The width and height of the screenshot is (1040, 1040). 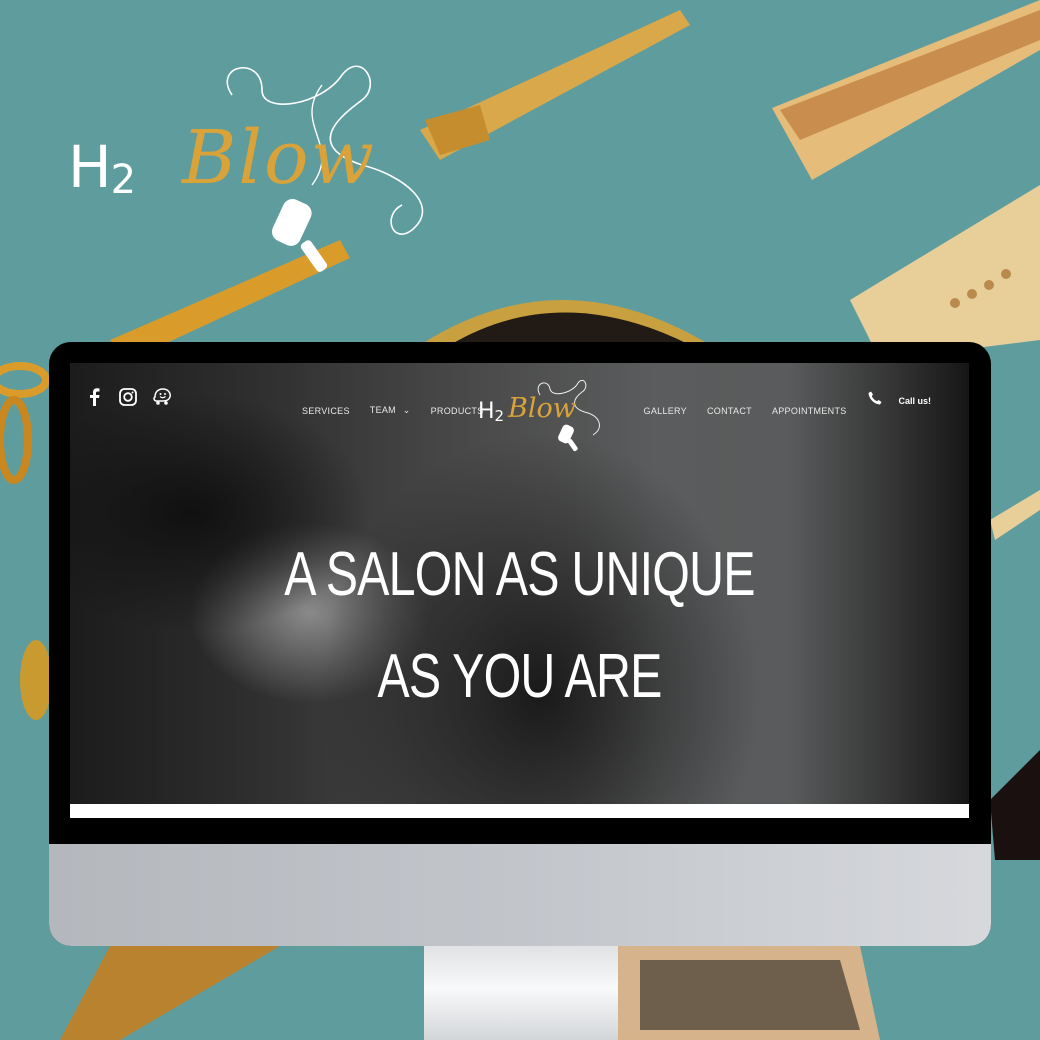 What do you see at coordinates (749, 993) in the screenshot?
I see `round-brush-bottom-decoration` at bounding box center [749, 993].